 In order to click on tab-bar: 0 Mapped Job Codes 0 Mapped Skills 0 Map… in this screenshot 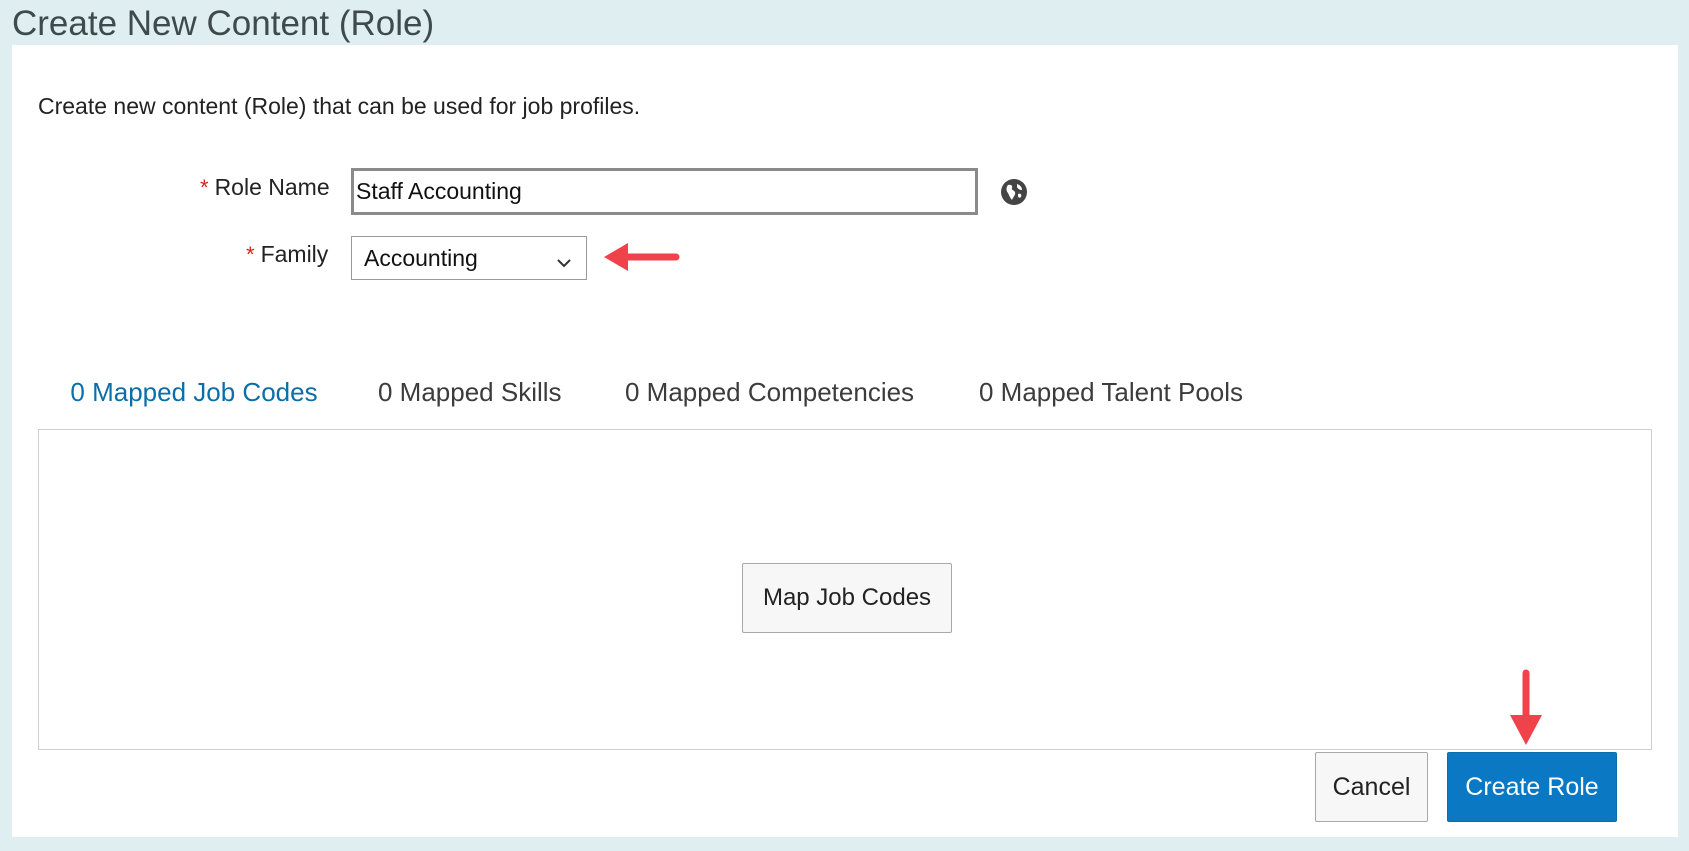, I will do `click(845, 400)`.